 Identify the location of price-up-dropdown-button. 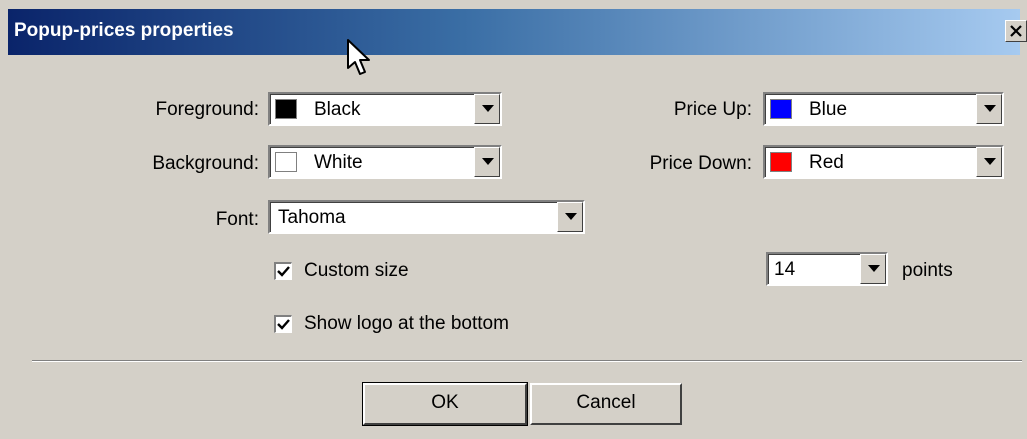
(989, 109).